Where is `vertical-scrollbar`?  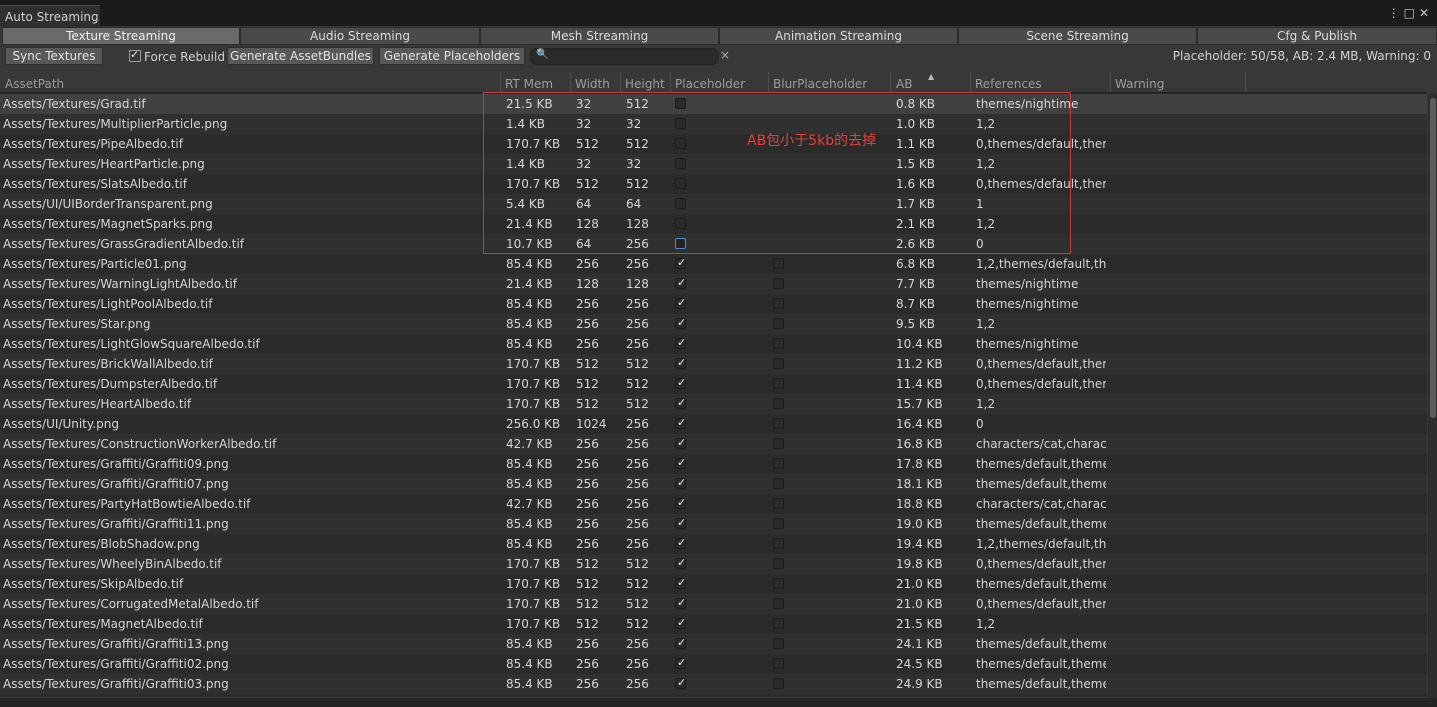 vertical-scrollbar is located at coordinates (1432, 396).